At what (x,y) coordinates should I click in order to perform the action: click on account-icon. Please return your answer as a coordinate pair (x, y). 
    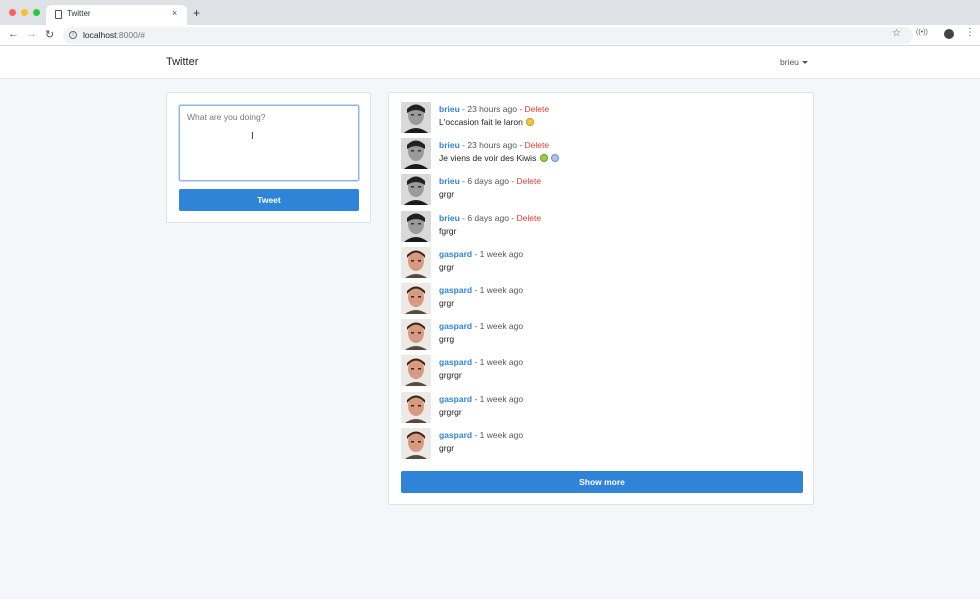
    Looking at the image, I should click on (949, 34).